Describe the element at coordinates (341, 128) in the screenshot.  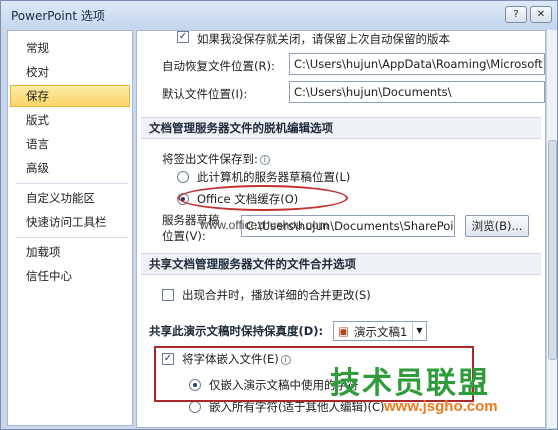
I see `offline-section-header: 文档管理服务器文件的脱机编辑选项` at that location.